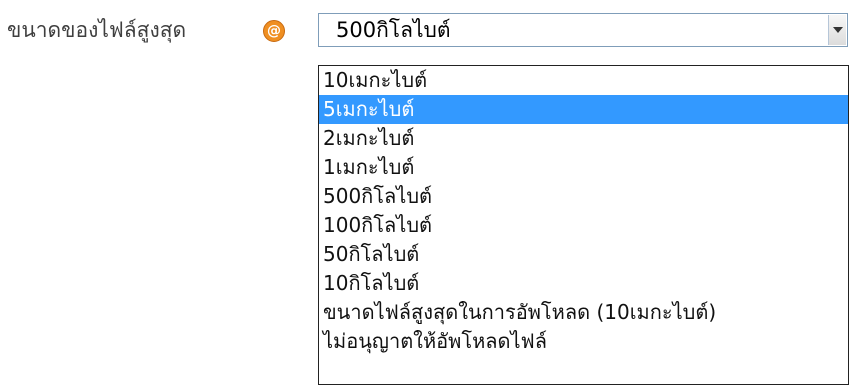 The width and height of the screenshot is (856, 385). I want to click on help-icon: @, so click(274, 31).